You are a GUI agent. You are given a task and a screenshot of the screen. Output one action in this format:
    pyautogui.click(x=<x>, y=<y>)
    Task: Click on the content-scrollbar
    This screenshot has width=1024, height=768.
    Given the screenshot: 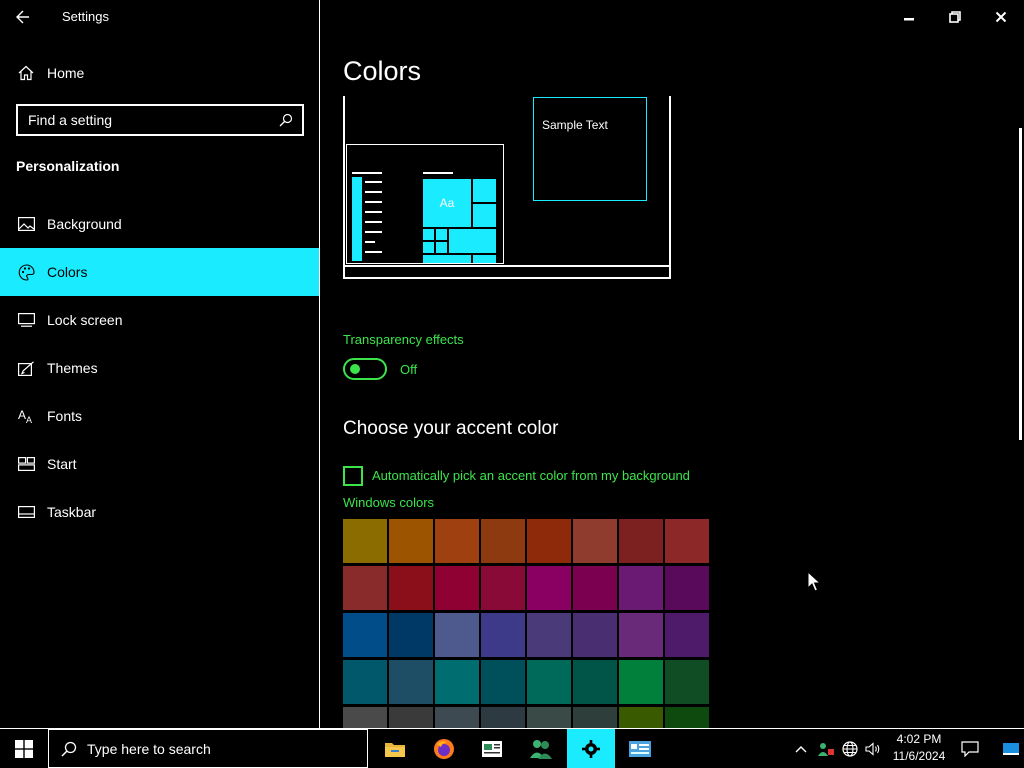 What is the action you would take?
    pyautogui.click(x=1020, y=284)
    